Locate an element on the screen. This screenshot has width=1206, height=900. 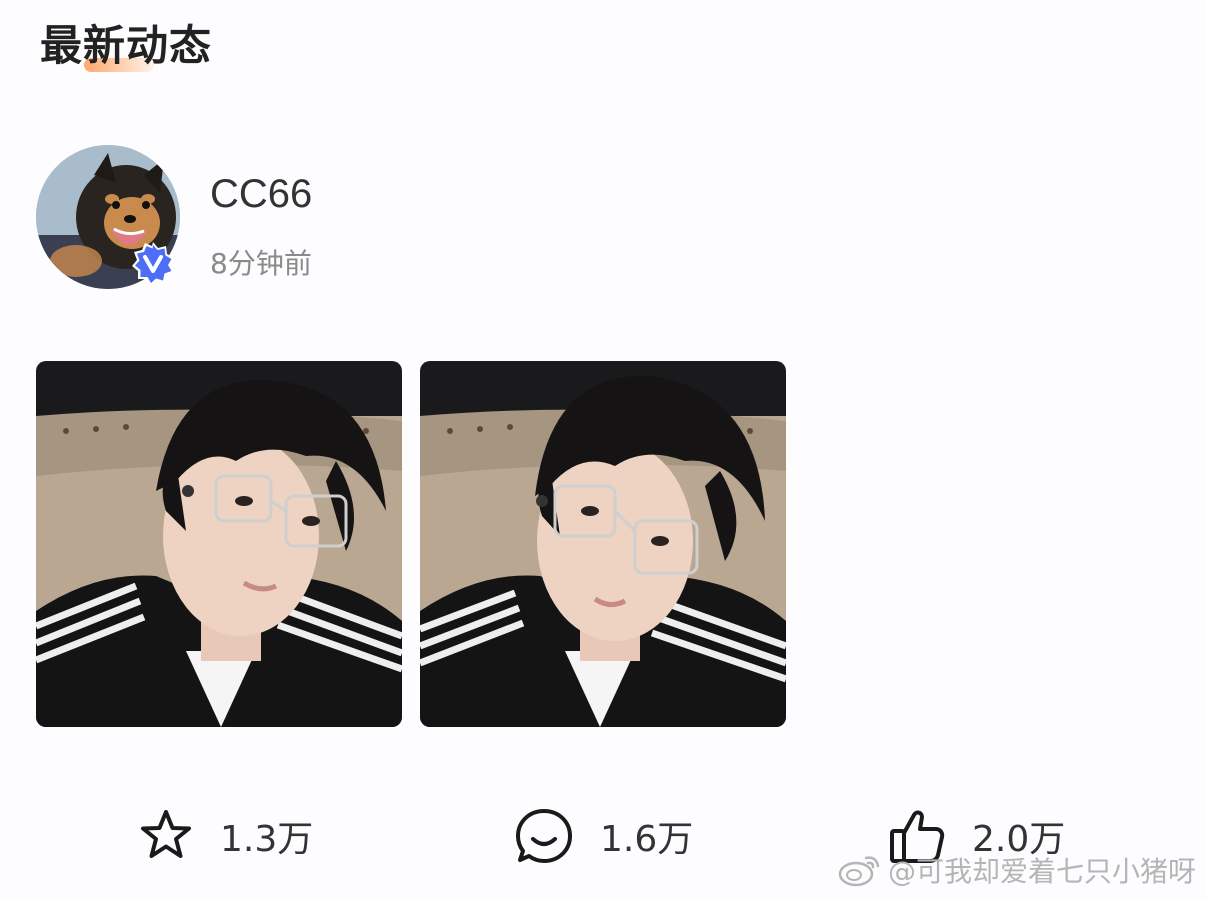
weibo-logo-icon is located at coordinates (859, 871).